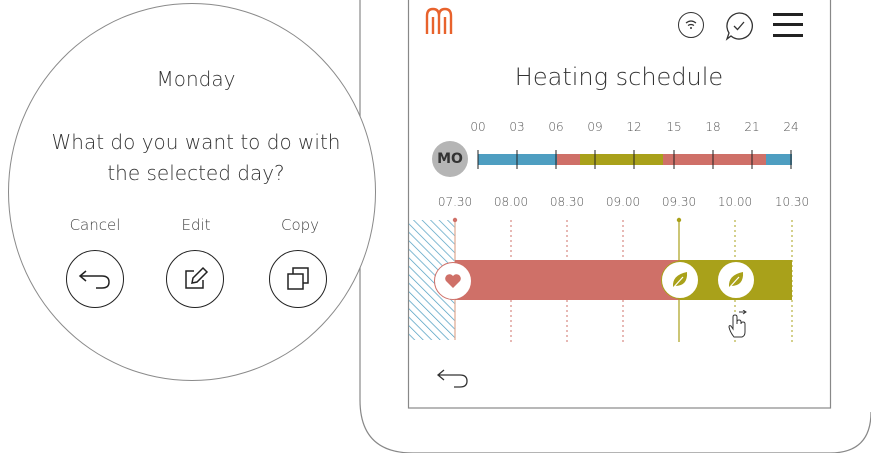 The image size is (871, 453). I want to click on chat-check-icon, so click(739, 26).